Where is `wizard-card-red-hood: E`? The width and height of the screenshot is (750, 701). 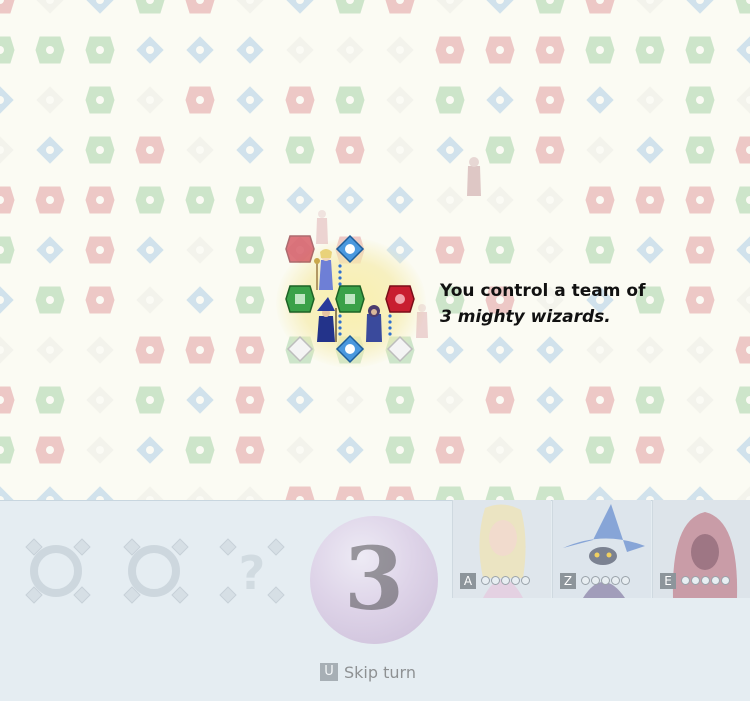 wizard-card-red-hood: E is located at coordinates (701, 549).